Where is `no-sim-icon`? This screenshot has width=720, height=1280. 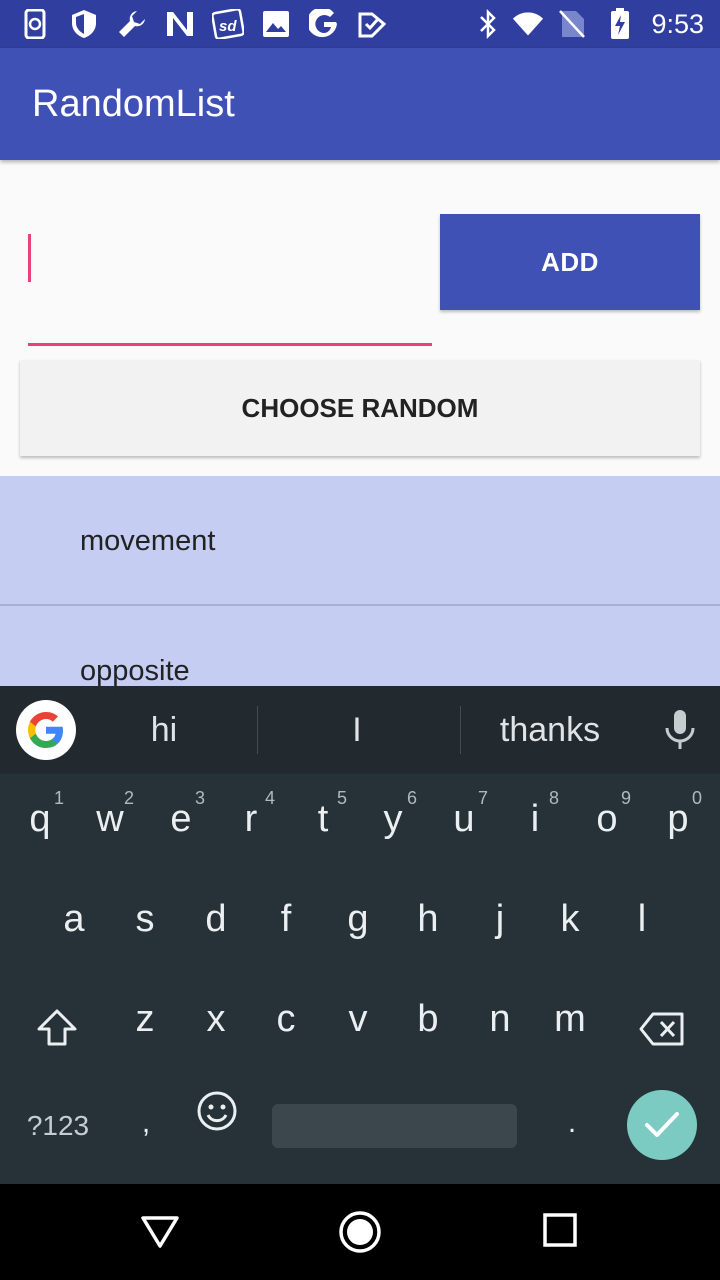 no-sim-icon is located at coordinates (572, 24).